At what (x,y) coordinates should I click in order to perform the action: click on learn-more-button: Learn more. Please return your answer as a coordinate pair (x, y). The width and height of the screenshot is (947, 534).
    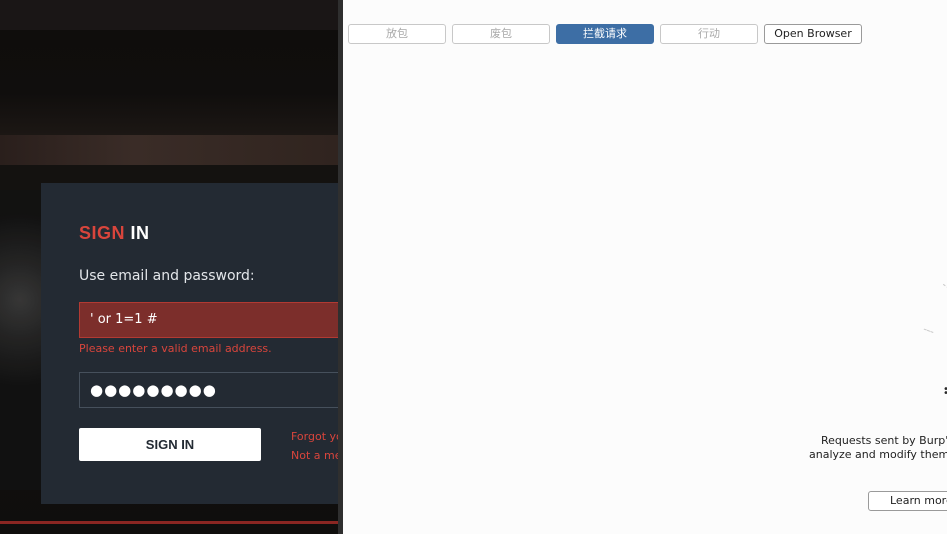
    Looking at the image, I should click on (907, 501).